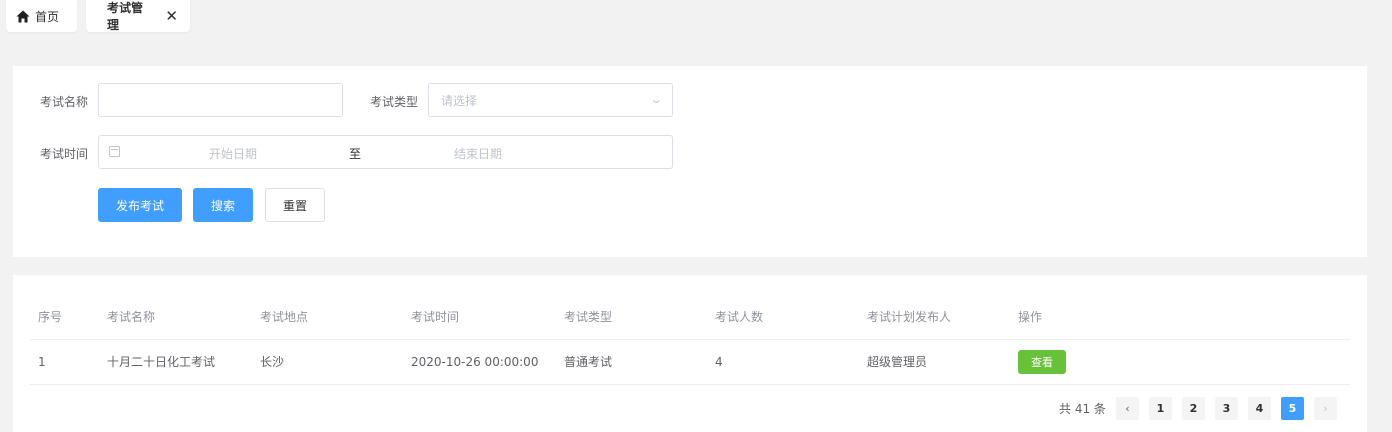 The image size is (1392, 432). I want to click on view-button: 查看, so click(1042, 362).